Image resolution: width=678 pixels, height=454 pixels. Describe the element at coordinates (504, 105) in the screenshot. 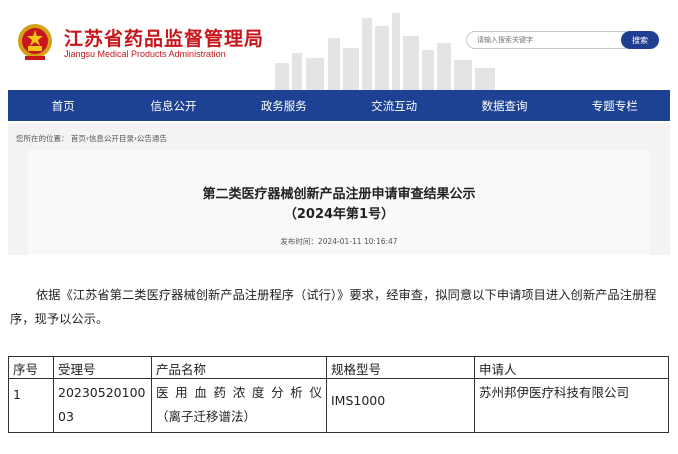

I see `nav-item-data-query: 数据查询` at that location.